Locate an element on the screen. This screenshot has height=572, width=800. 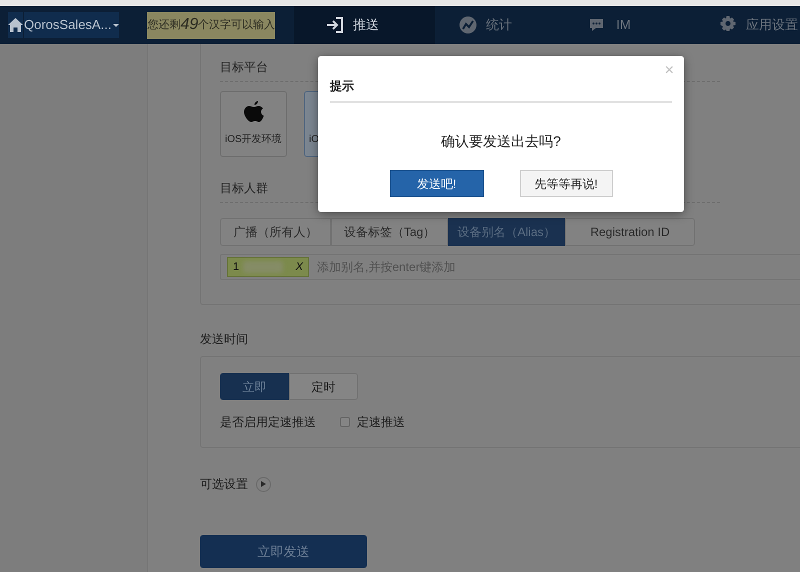
home-icon is located at coordinates (15, 25).